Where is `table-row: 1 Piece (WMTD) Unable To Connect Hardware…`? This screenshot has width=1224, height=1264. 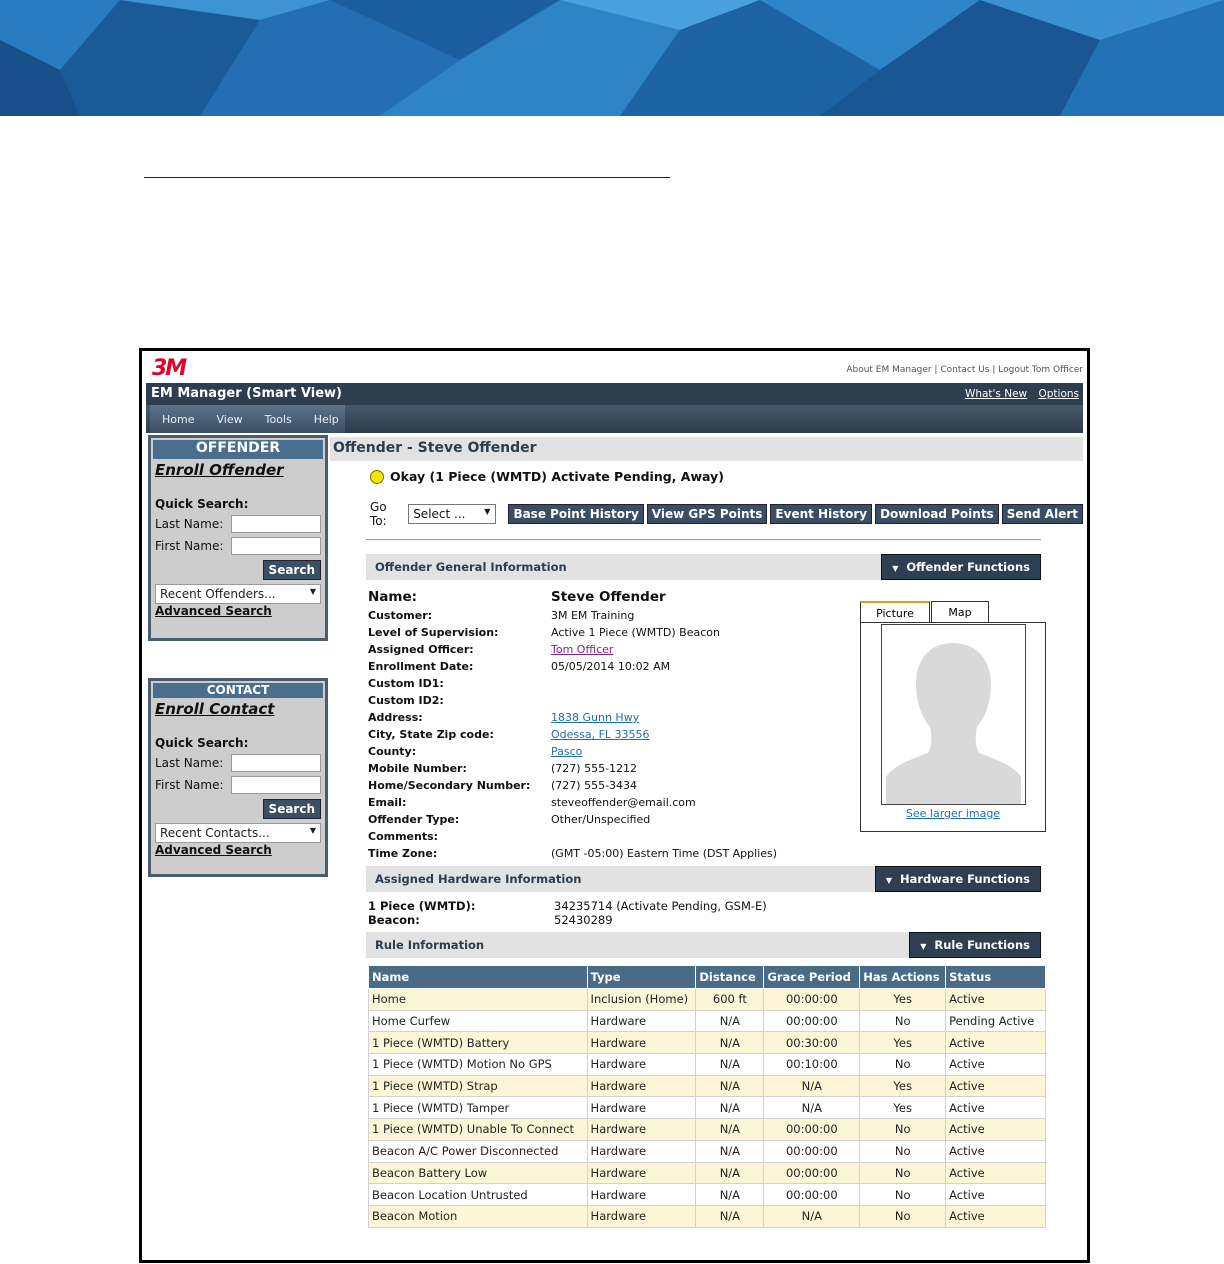 table-row: 1 Piece (WMTD) Unable To Connect Hardware… is located at coordinates (707, 1129).